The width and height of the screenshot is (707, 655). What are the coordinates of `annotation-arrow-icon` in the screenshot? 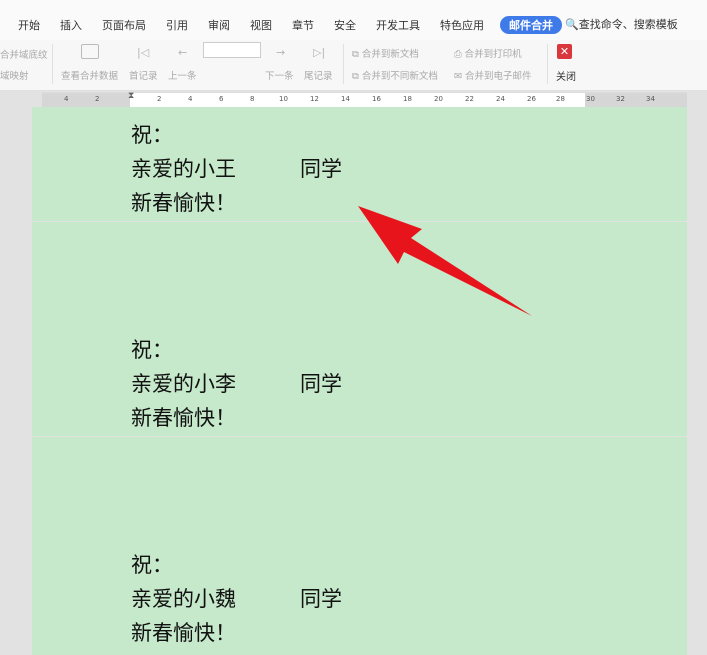 It's located at (445, 261).